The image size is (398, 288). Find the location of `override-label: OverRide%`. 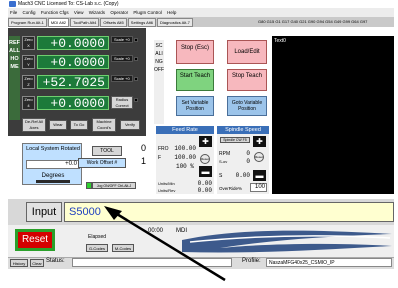

override-label: OverRide% is located at coordinates (231, 188).